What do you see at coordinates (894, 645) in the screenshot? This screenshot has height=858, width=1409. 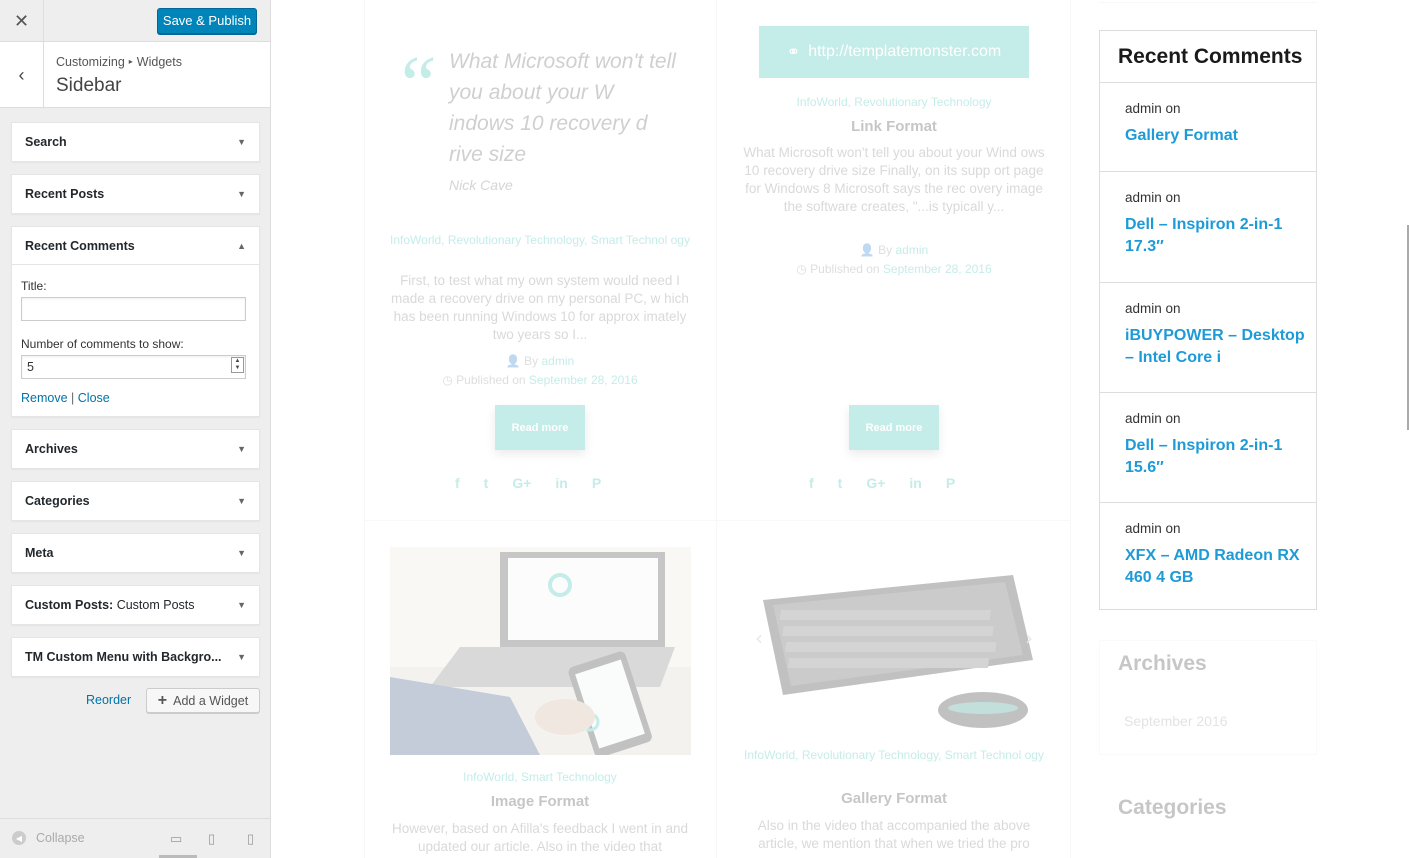 I see `post-gallery-slider: ‹ ›` at bounding box center [894, 645].